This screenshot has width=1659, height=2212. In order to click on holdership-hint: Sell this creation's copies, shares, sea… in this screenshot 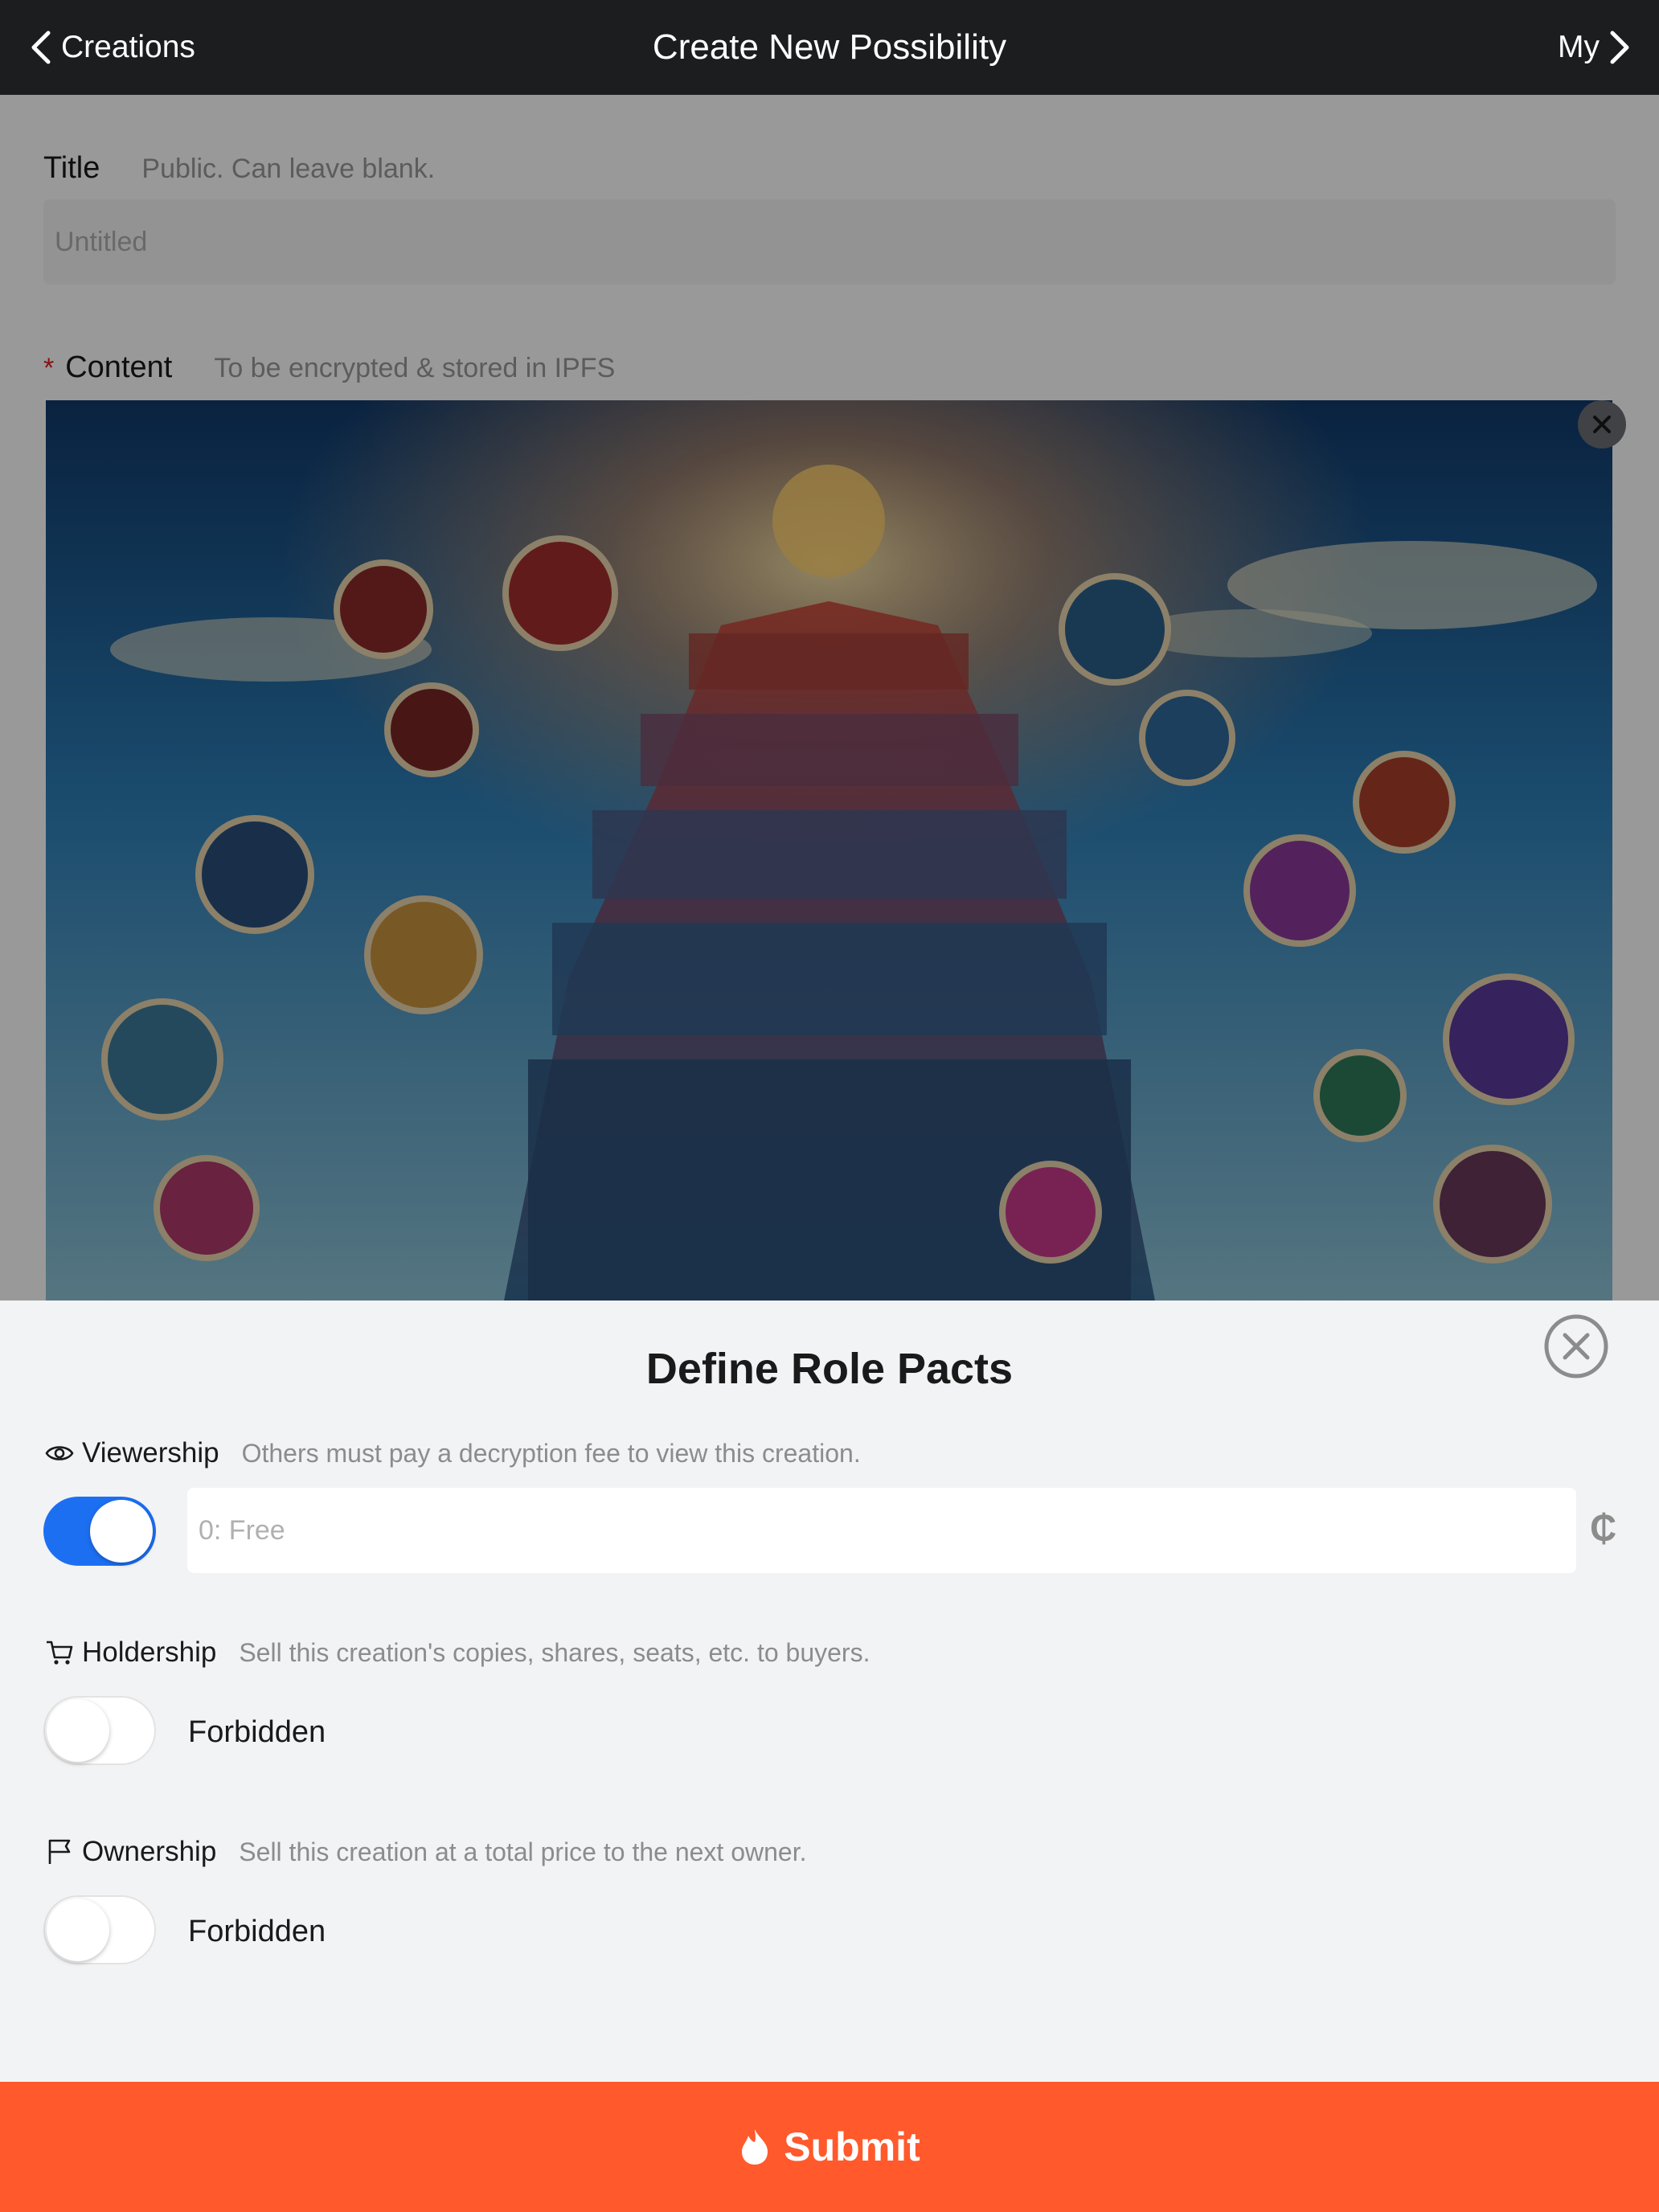, I will do `click(554, 1652)`.